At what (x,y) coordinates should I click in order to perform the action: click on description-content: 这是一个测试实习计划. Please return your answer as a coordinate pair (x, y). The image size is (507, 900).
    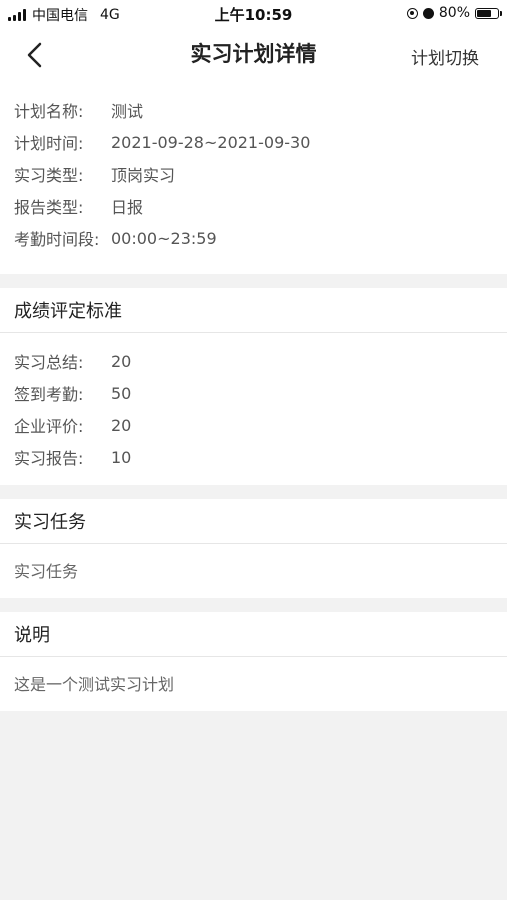
    Looking at the image, I should click on (94, 684).